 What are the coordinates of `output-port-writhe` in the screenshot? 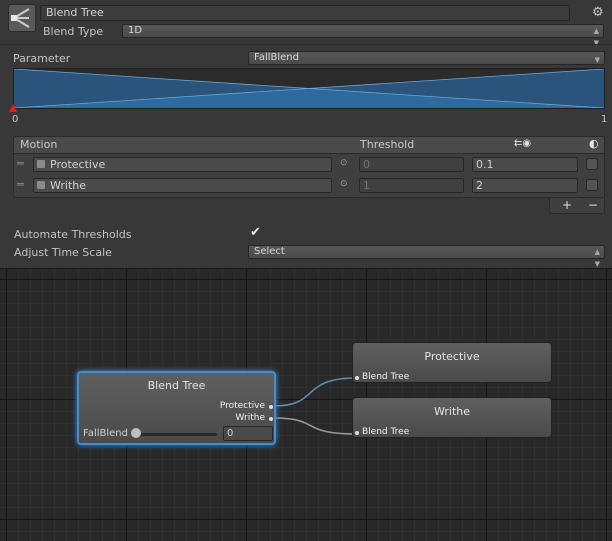 It's located at (271, 419).